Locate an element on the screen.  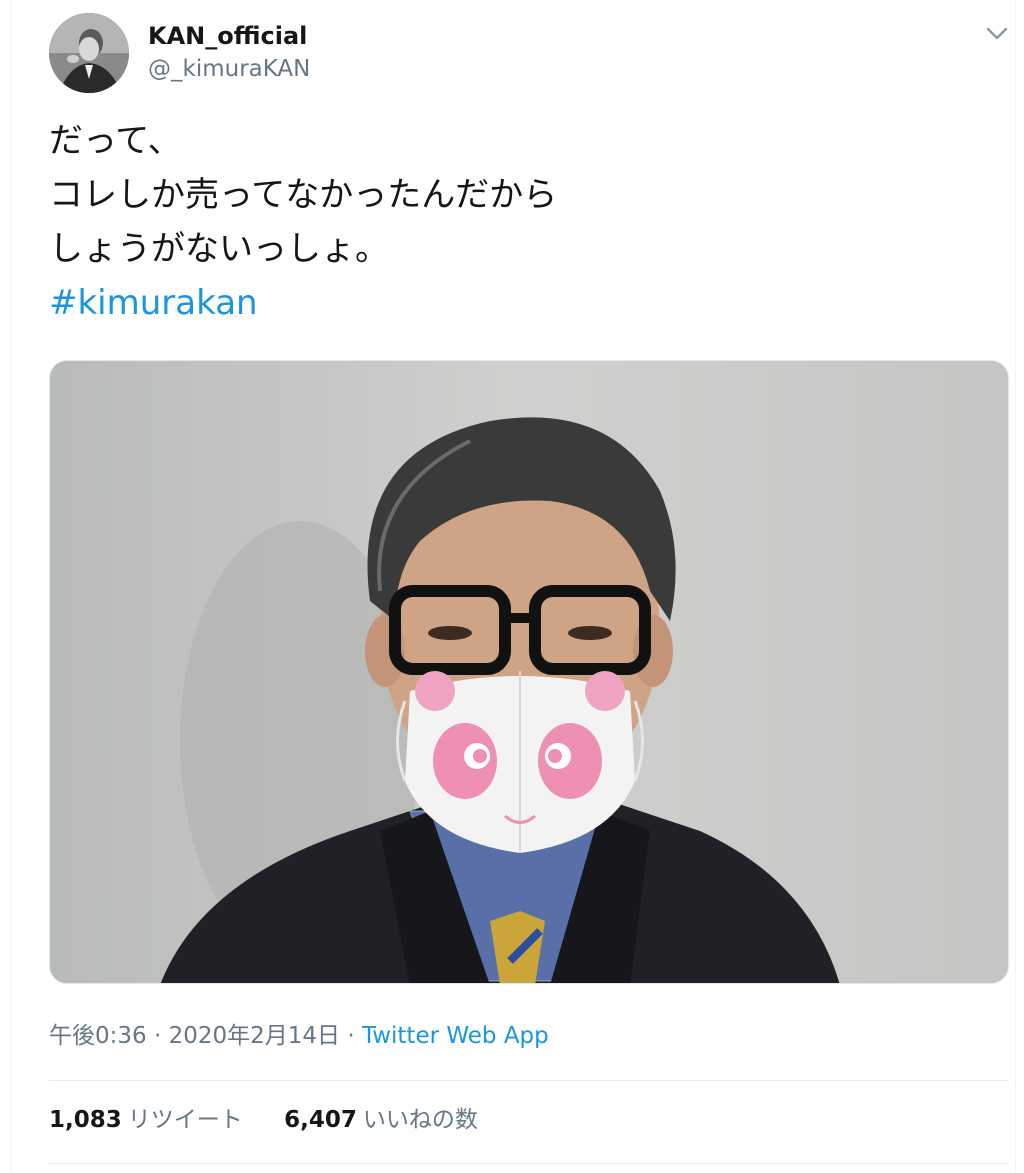
avatar-photo is located at coordinates (89, 53).